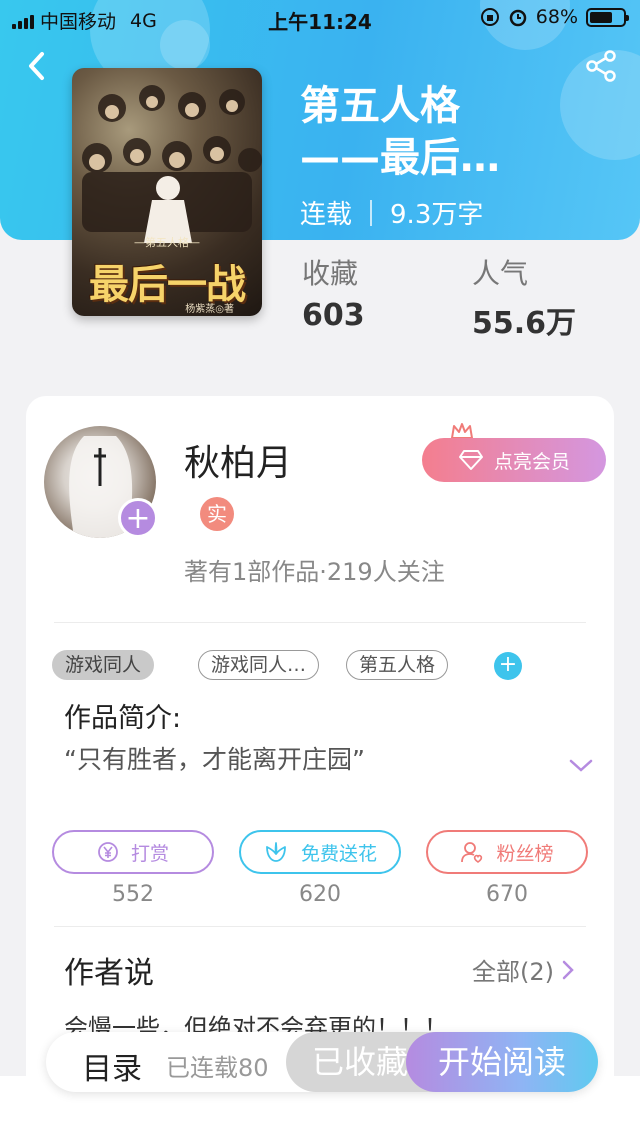 The image size is (640, 1139). I want to click on author-says-all-link: 全部(2), so click(523, 969).